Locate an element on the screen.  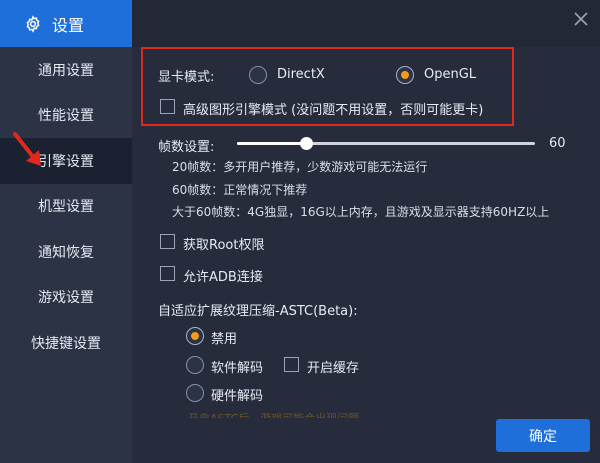
fps-value: 60 is located at coordinates (557, 143).